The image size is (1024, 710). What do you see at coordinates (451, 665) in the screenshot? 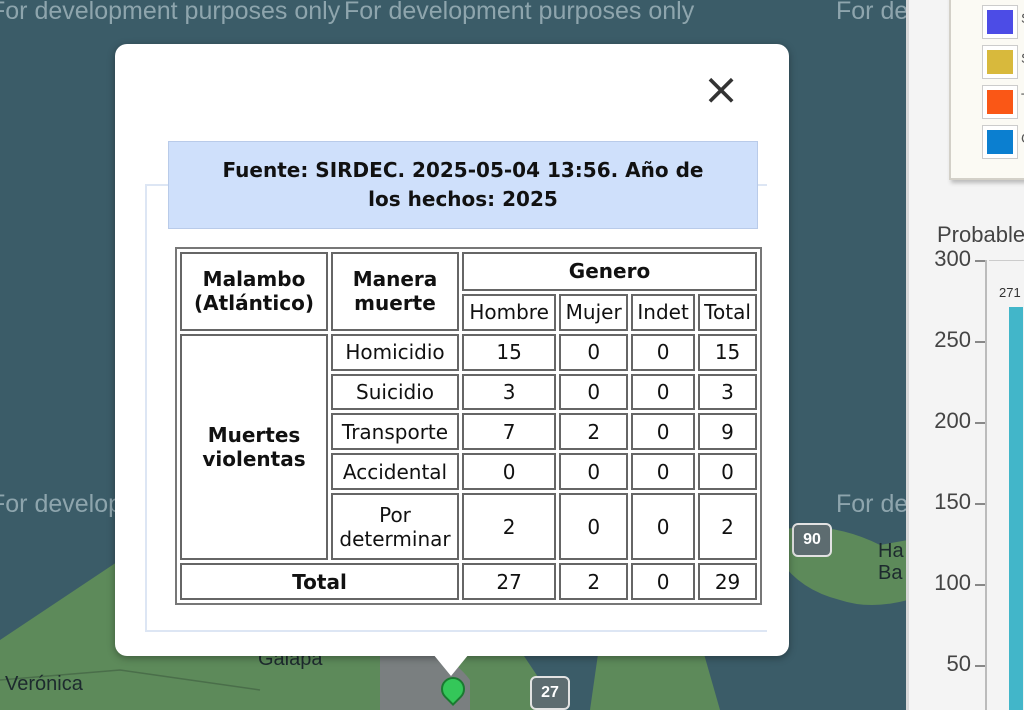
I see `popup-tail` at bounding box center [451, 665].